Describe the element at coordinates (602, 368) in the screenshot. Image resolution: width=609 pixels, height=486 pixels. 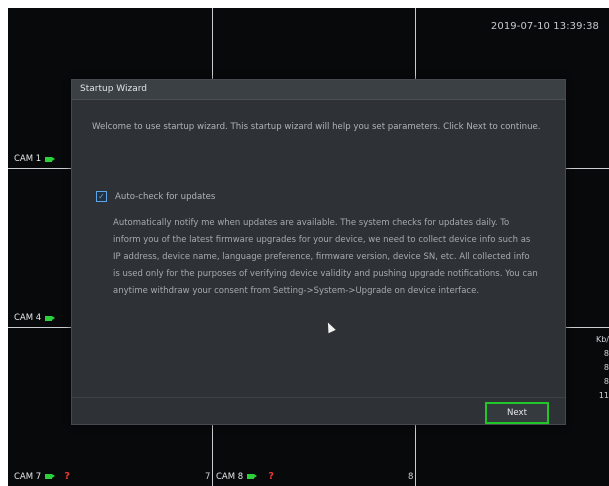
I see `bitrate-panel: Kb/ 8 8 8 11` at that location.